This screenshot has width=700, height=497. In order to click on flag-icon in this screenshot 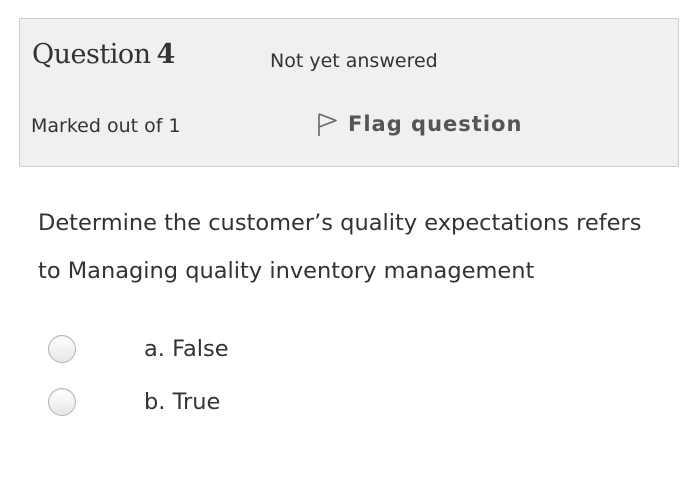, I will do `click(327, 124)`.